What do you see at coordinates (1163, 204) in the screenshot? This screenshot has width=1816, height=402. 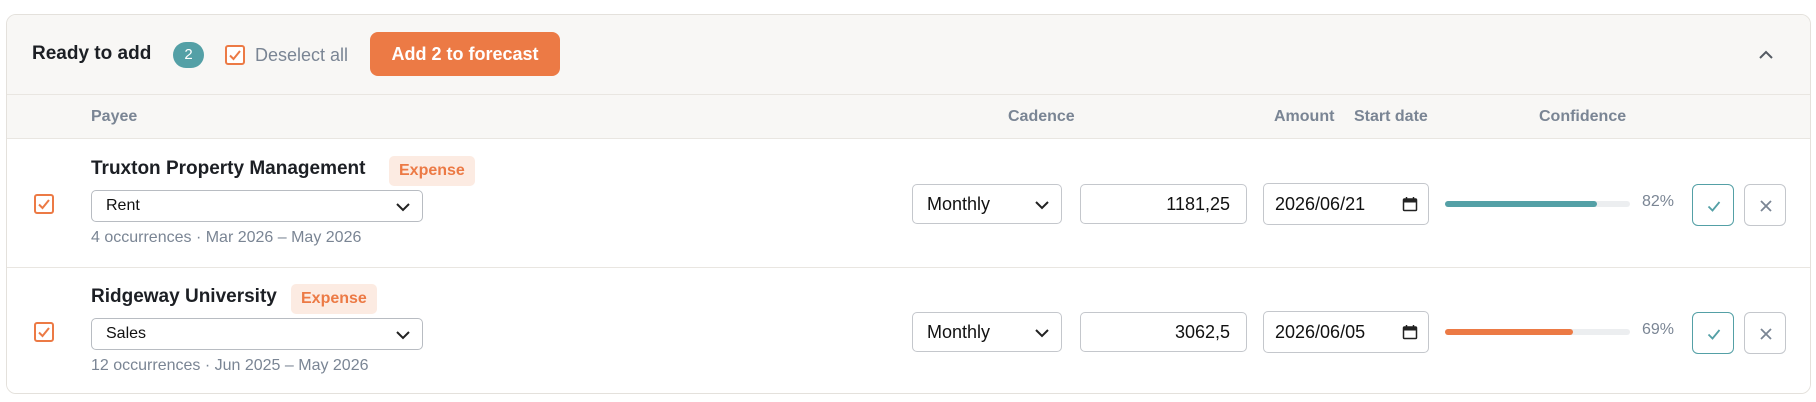 I see `amount-input: 1181,25` at bounding box center [1163, 204].